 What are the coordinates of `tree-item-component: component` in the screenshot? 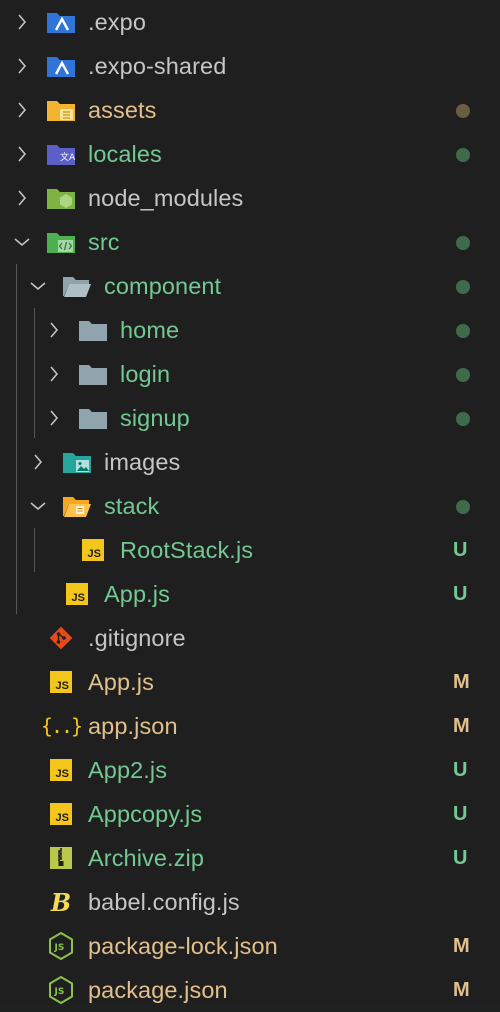 It's located at (250, 286).